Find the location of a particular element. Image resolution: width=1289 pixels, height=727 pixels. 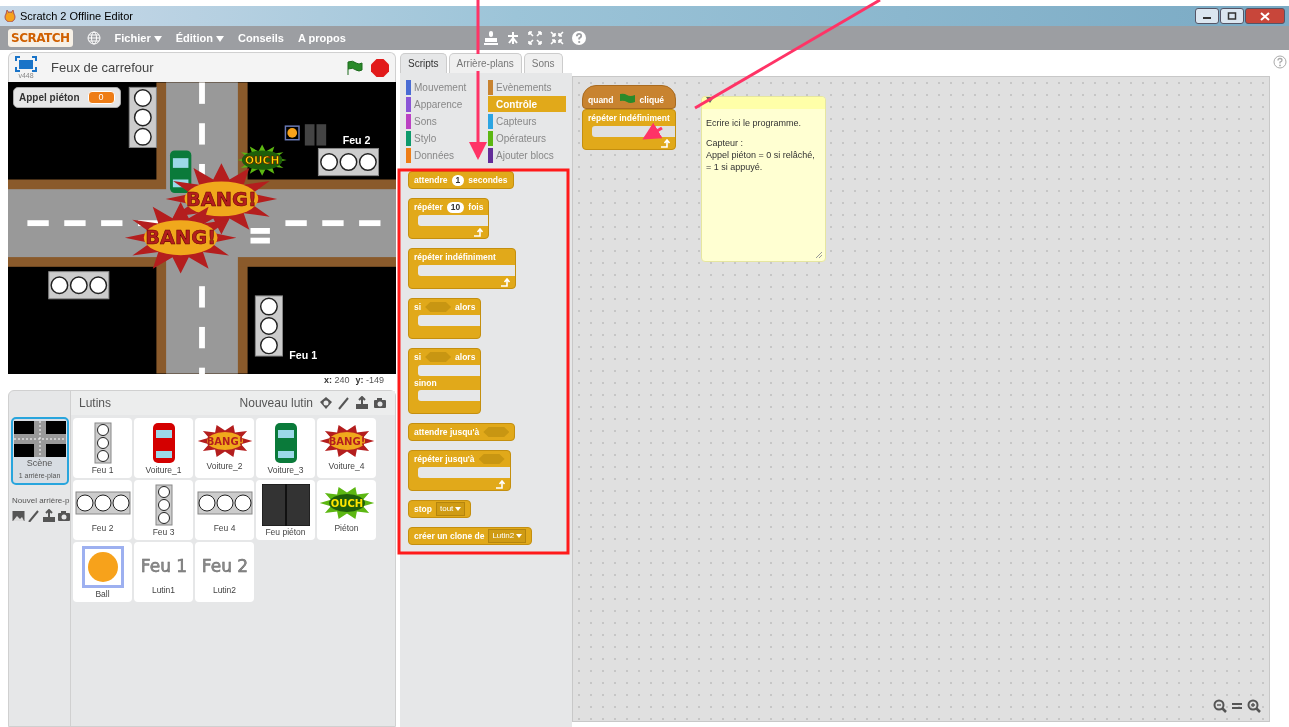

block-label: répéter jusqu'à is located at coordinates (444, 459).